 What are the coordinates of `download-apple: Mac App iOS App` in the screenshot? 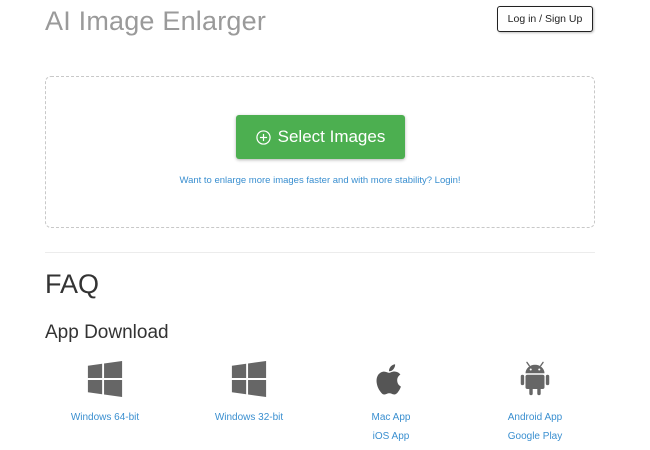 It's located at (391, 403).